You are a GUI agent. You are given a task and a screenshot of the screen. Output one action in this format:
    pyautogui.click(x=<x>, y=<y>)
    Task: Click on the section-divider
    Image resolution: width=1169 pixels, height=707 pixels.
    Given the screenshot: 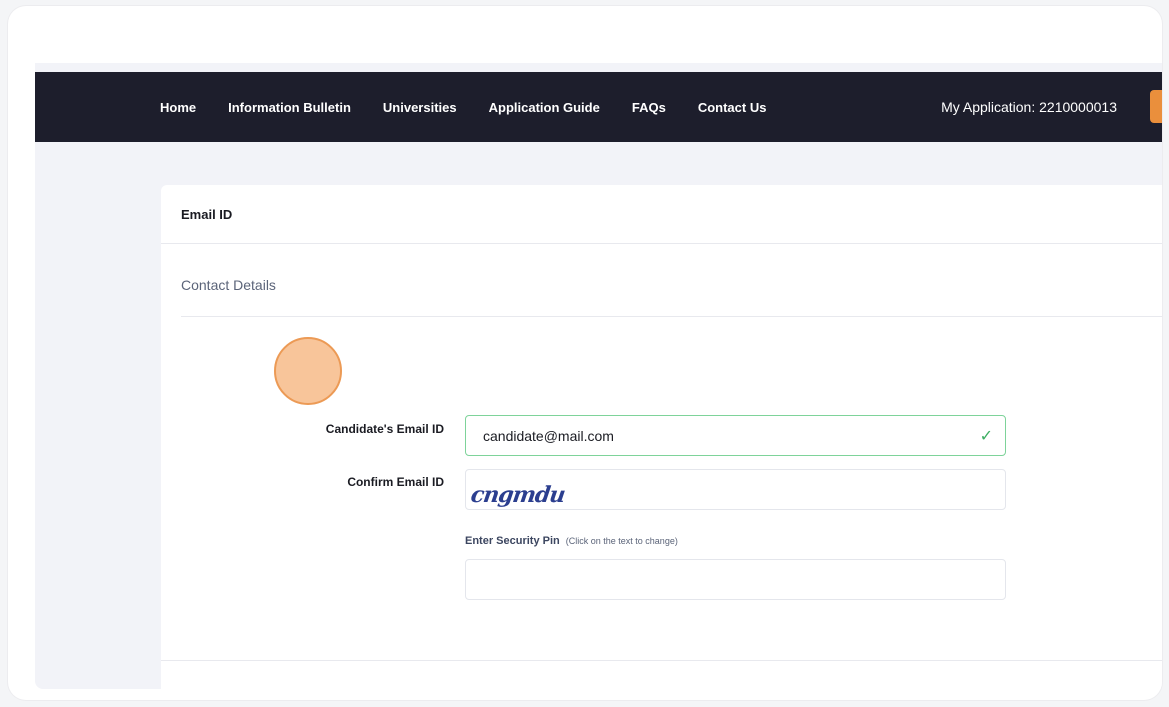 What is the action you would take?
    pyautogui.click(x=671, y=316)
    